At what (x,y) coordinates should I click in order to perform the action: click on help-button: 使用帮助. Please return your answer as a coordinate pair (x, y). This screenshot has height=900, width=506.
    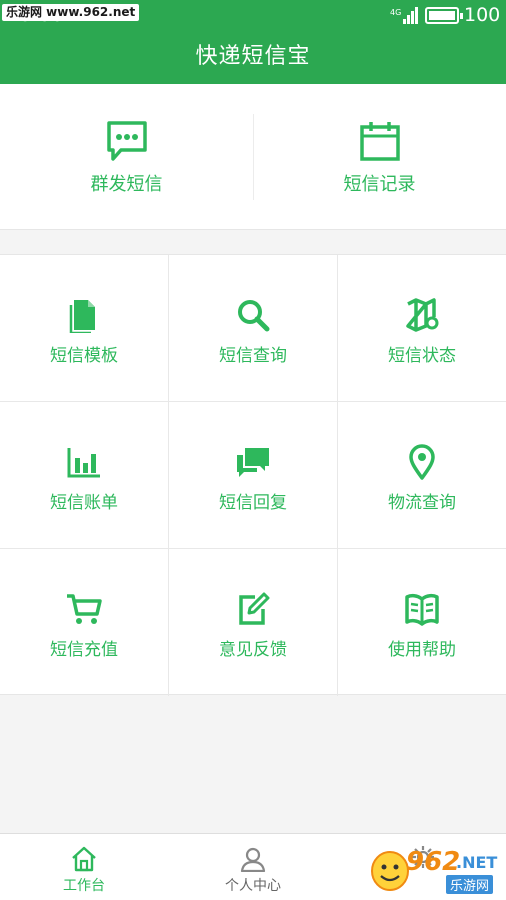
    Looking at the image, I should click on (422, 622).